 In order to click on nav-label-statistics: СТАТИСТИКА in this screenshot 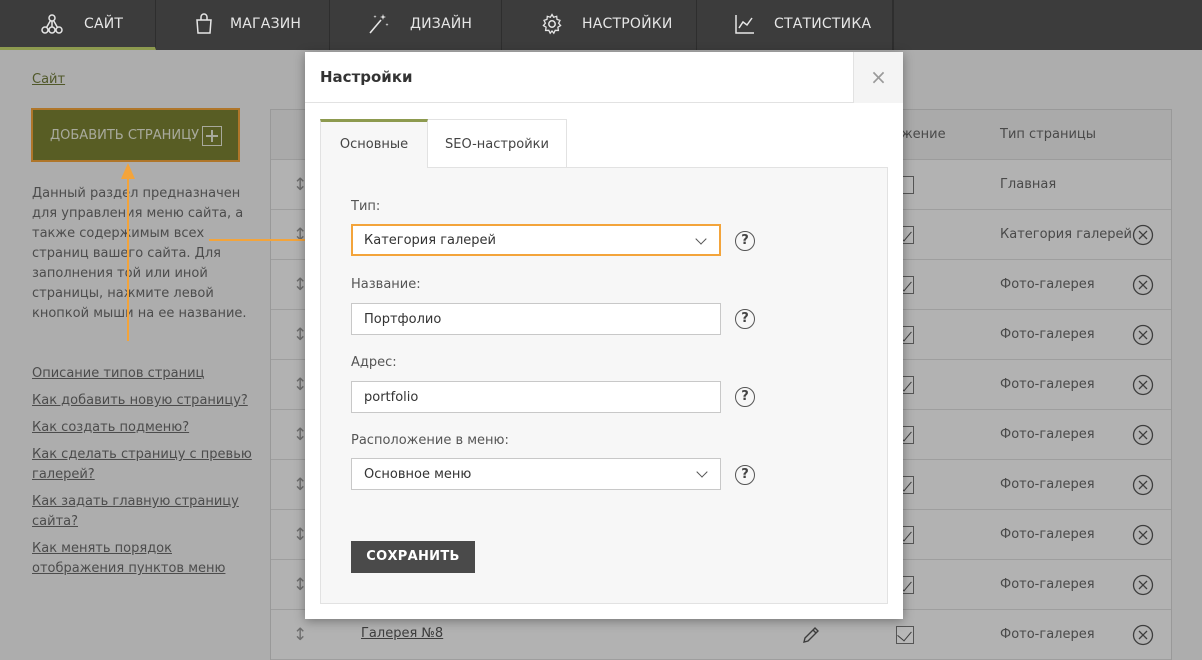, I will do `click(823, 24)`.